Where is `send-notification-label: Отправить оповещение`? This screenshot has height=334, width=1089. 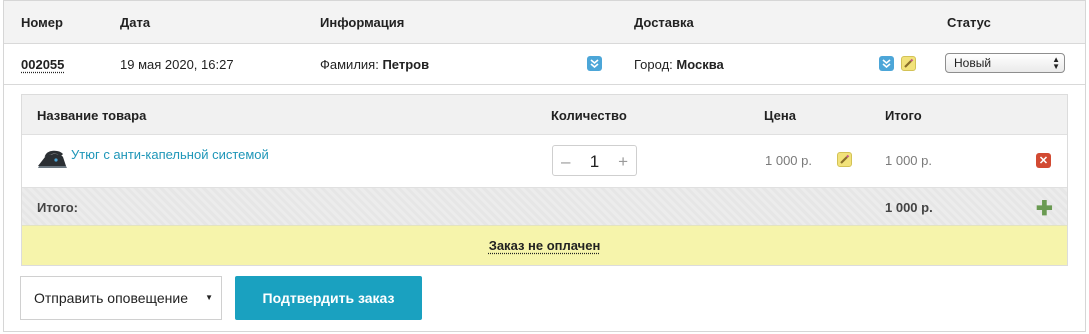
send-notification-label: Отправить оповещение is located at coordinates (111, 298).